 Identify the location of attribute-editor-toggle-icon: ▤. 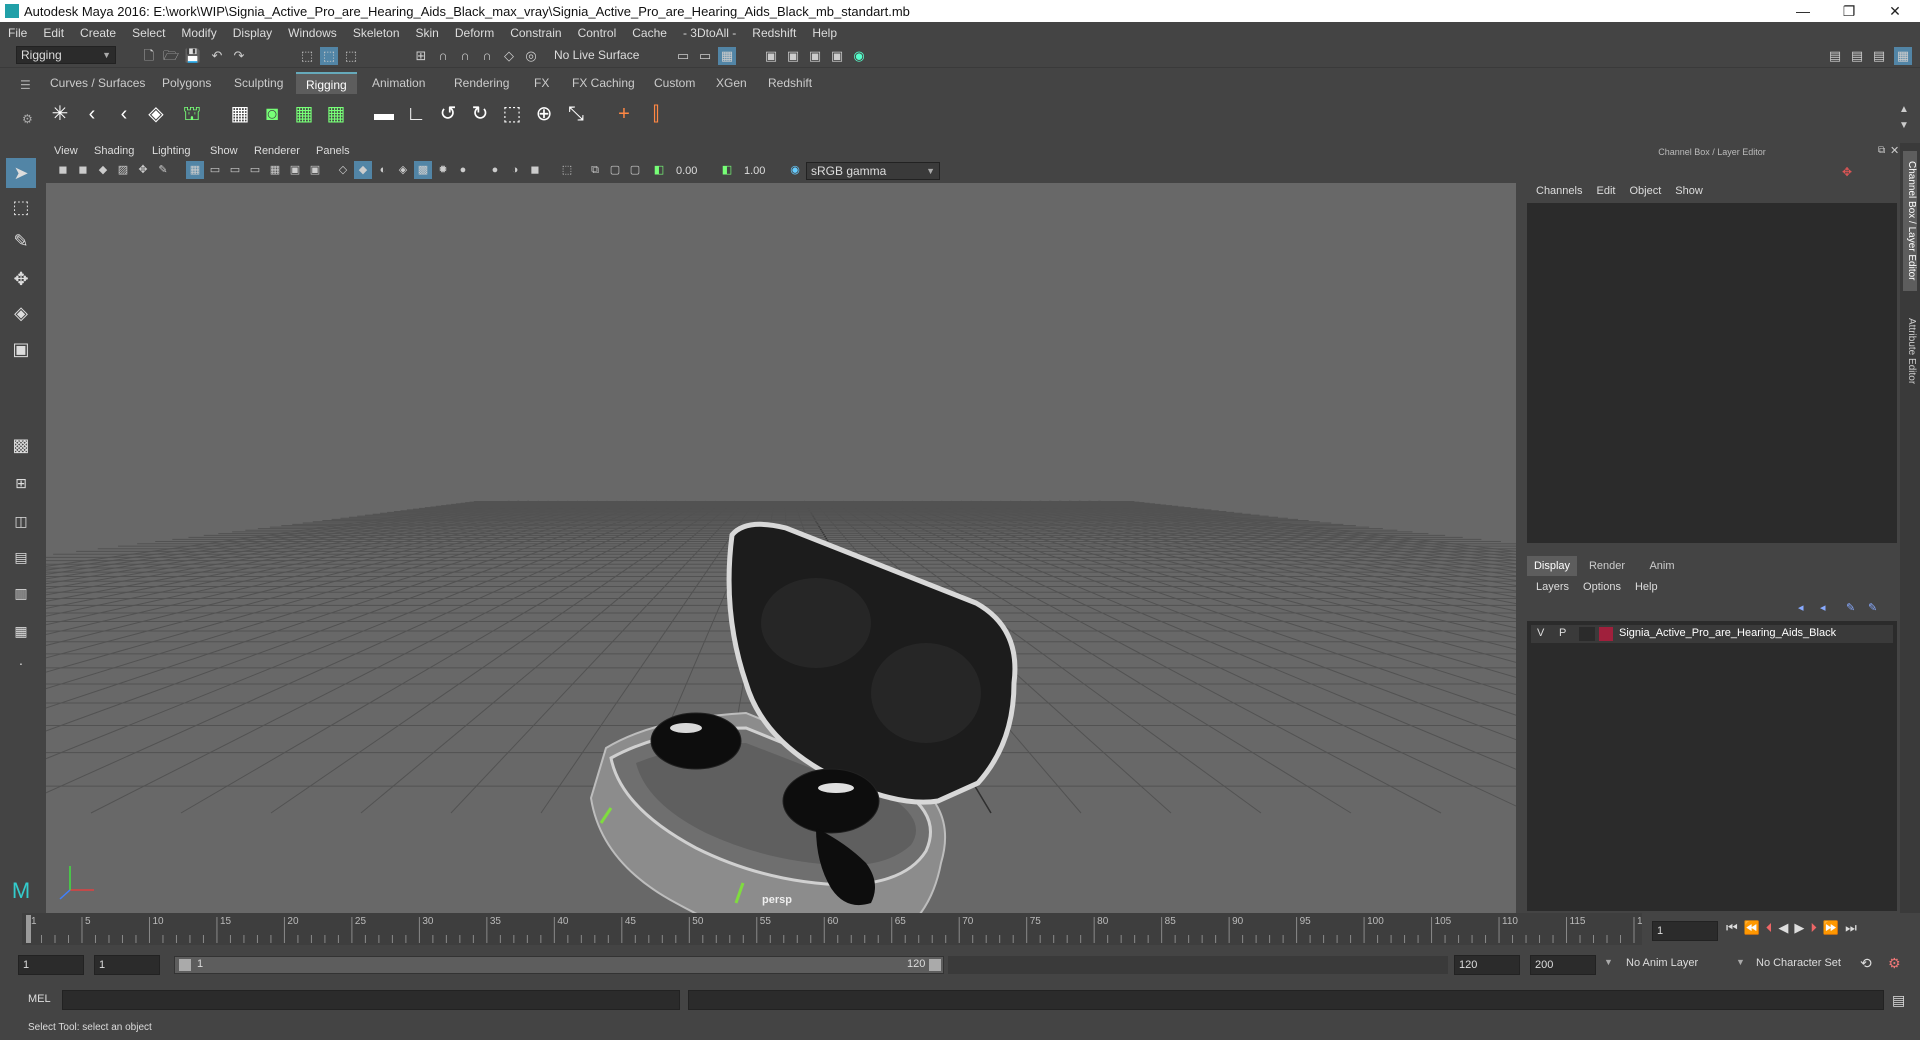
(1857, 56).